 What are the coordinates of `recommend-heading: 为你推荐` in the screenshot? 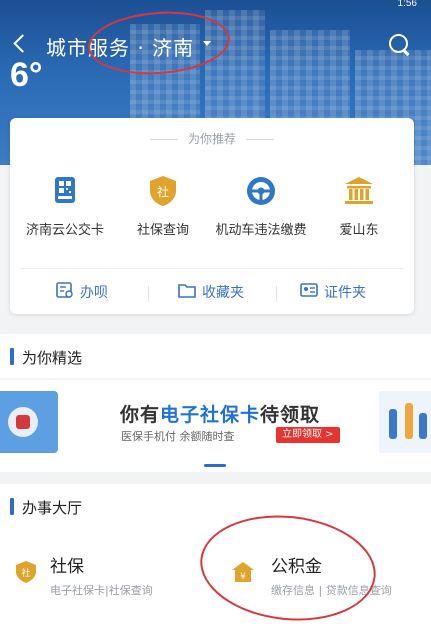 It's located at (212, 138).